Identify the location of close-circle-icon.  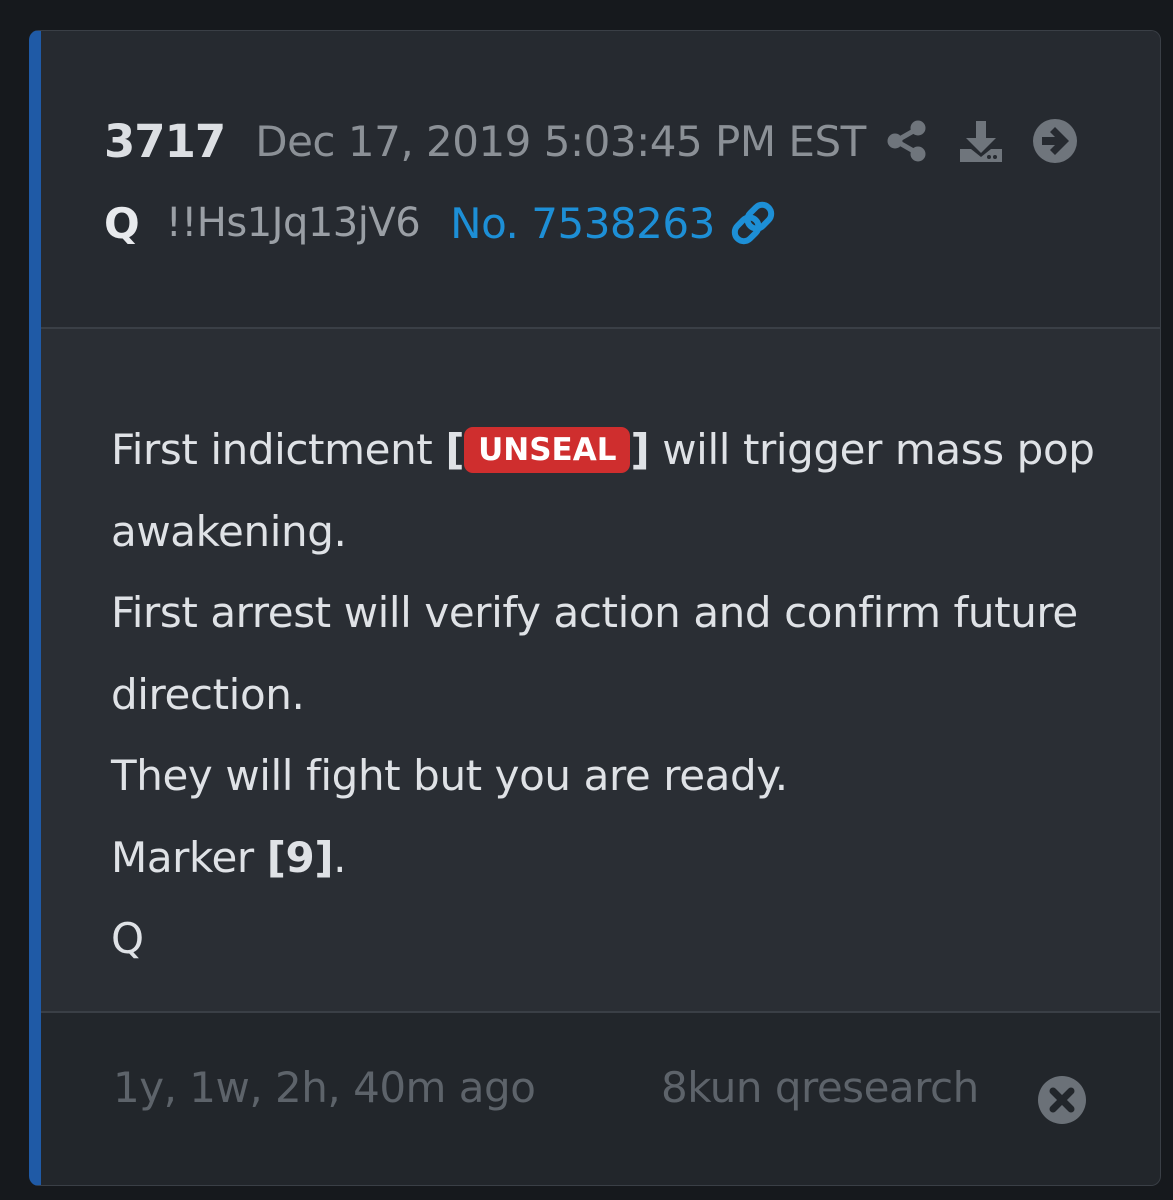
(1062, 1100).